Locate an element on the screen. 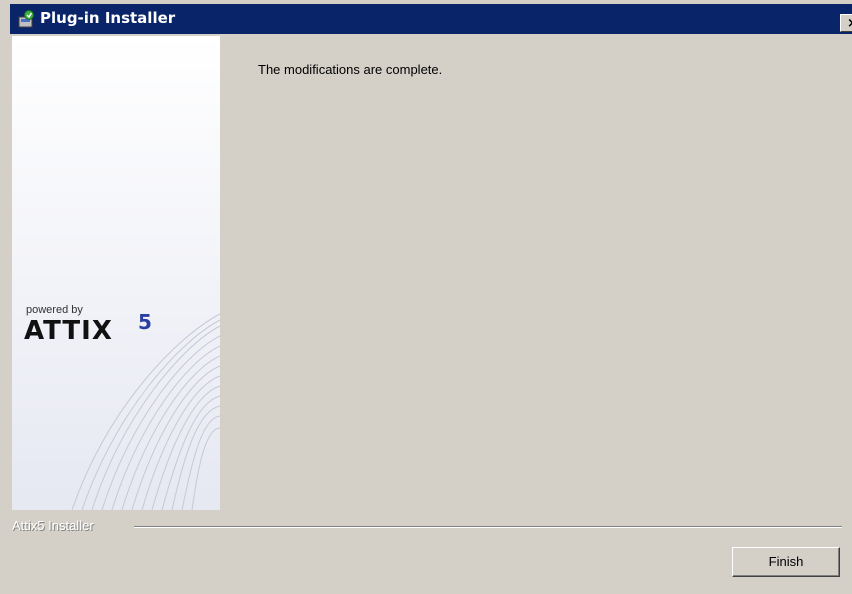 The height and width of the screenshot is (594, 852). title-bar: Plug-in Installer × is located at coordinates (431, 19).